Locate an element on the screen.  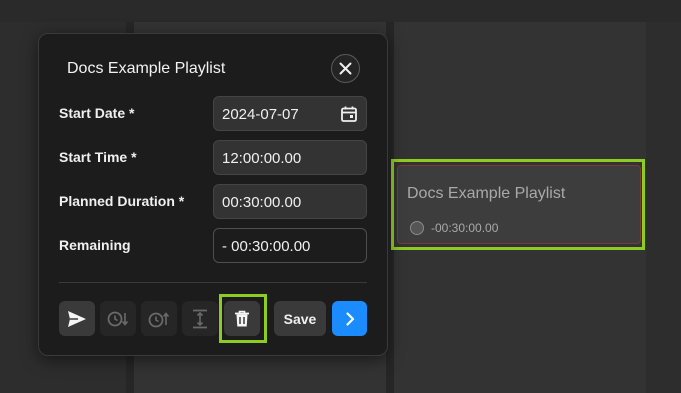
start-date-field: 2024-07-07 is located at coordinates (290, 113).